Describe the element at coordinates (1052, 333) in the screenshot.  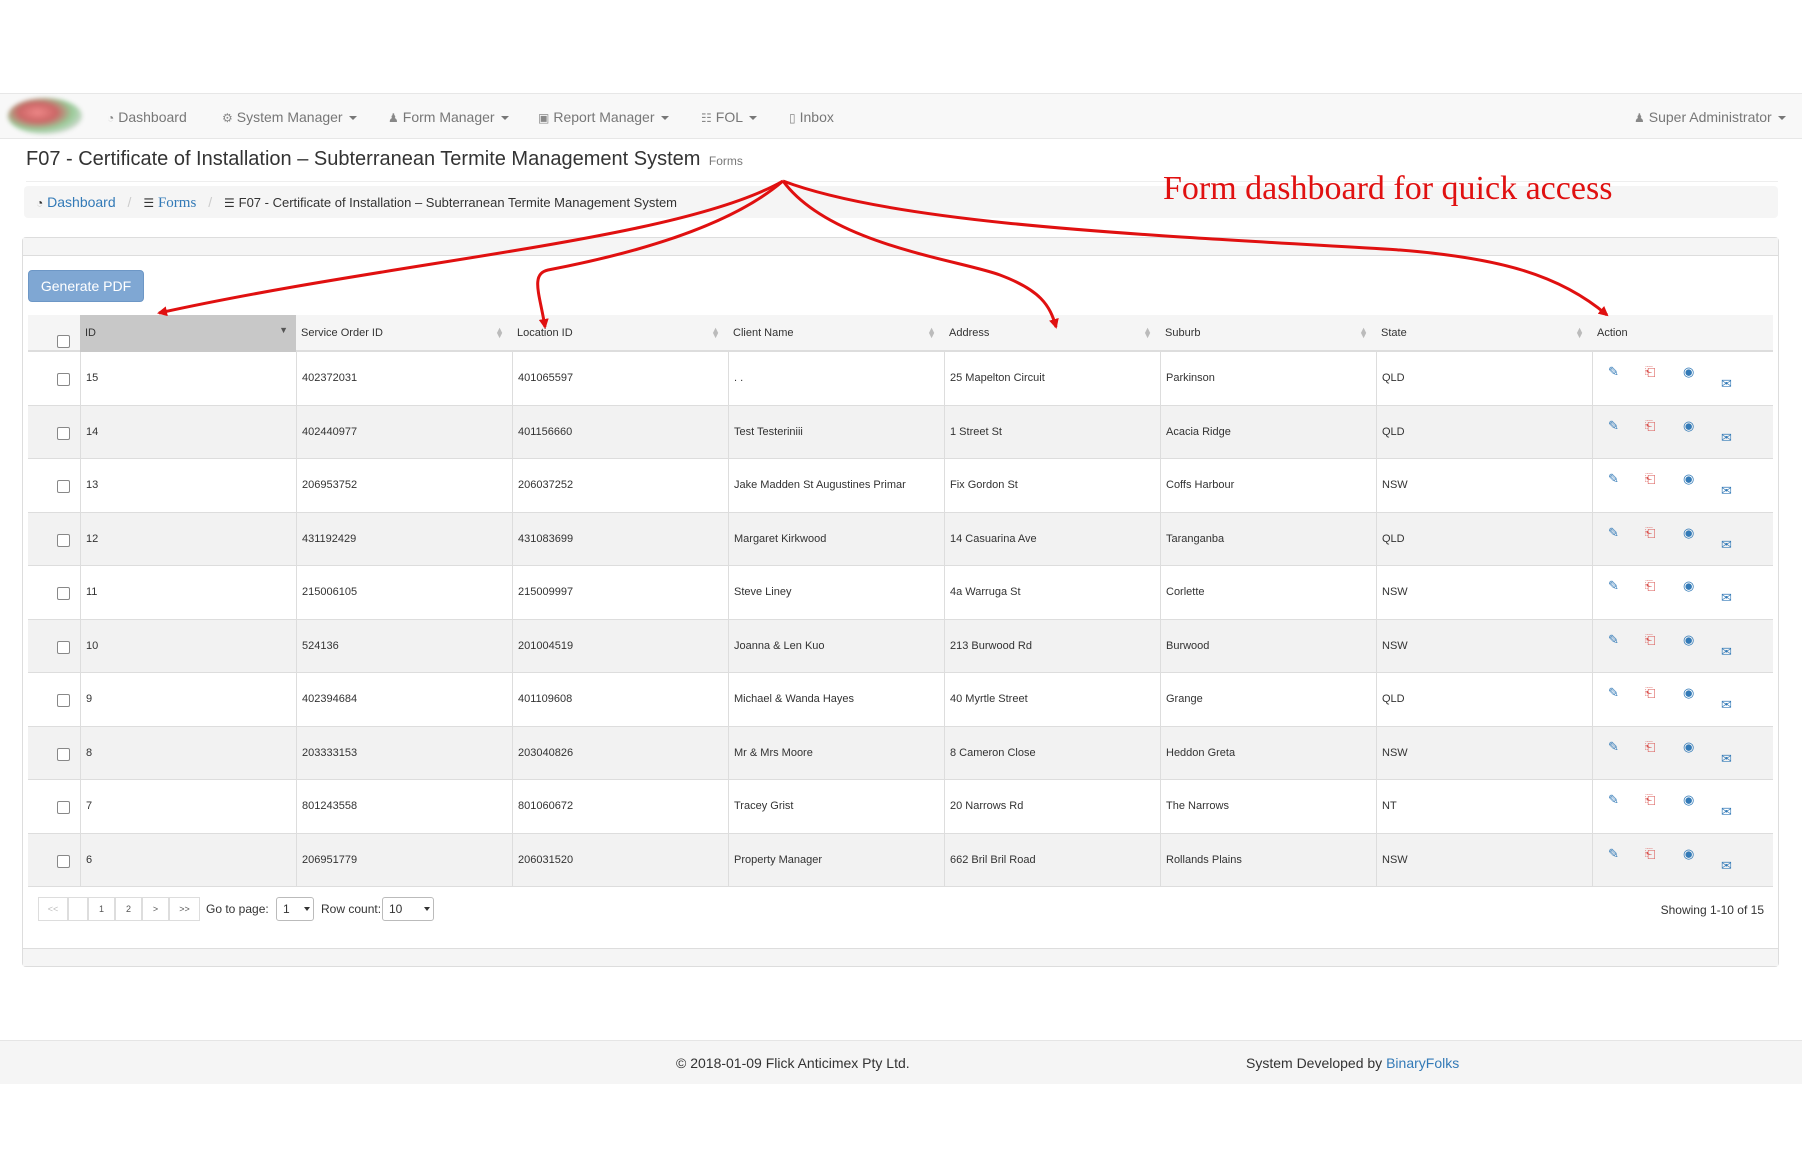
I see `col-header-address: Address ▲ ▼` at that location.